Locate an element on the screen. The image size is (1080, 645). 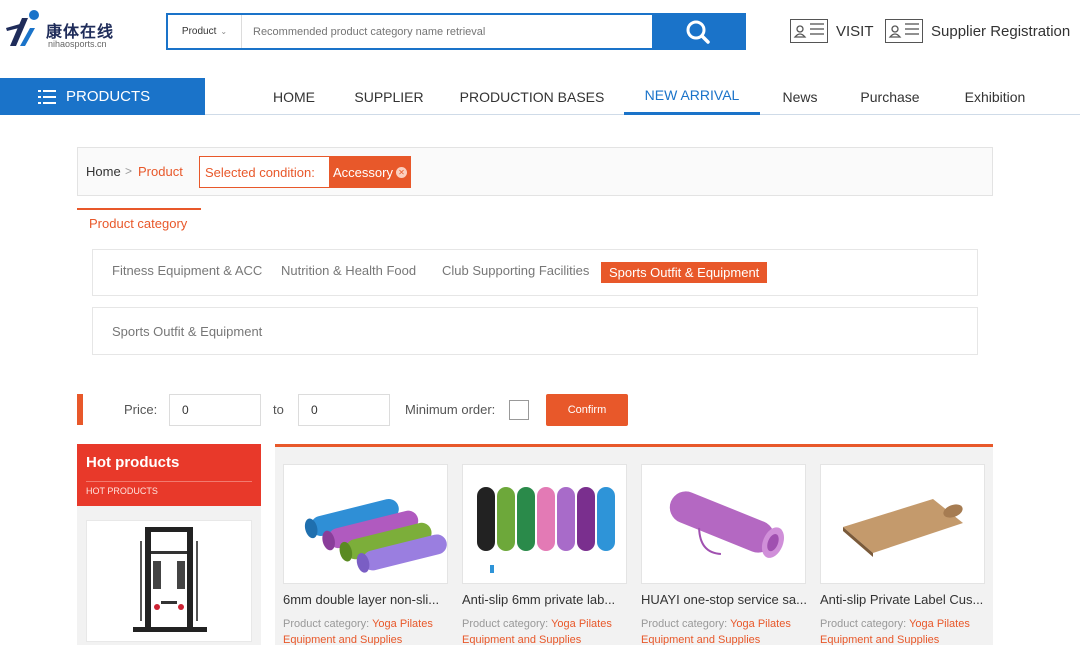
category-item-fitness: Fitness Equipment & ACC is located at coordinates (187, 270).